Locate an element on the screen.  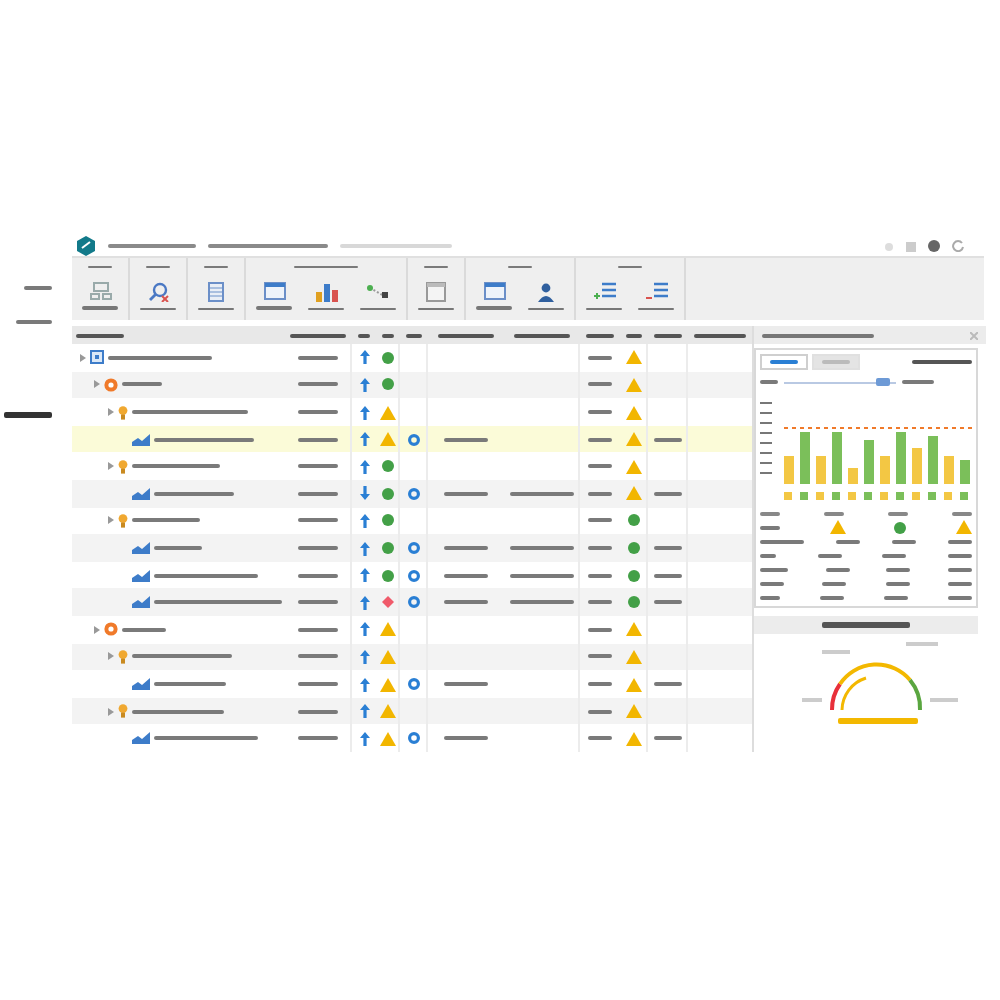
person-icon is located at coordinates (546, 291).